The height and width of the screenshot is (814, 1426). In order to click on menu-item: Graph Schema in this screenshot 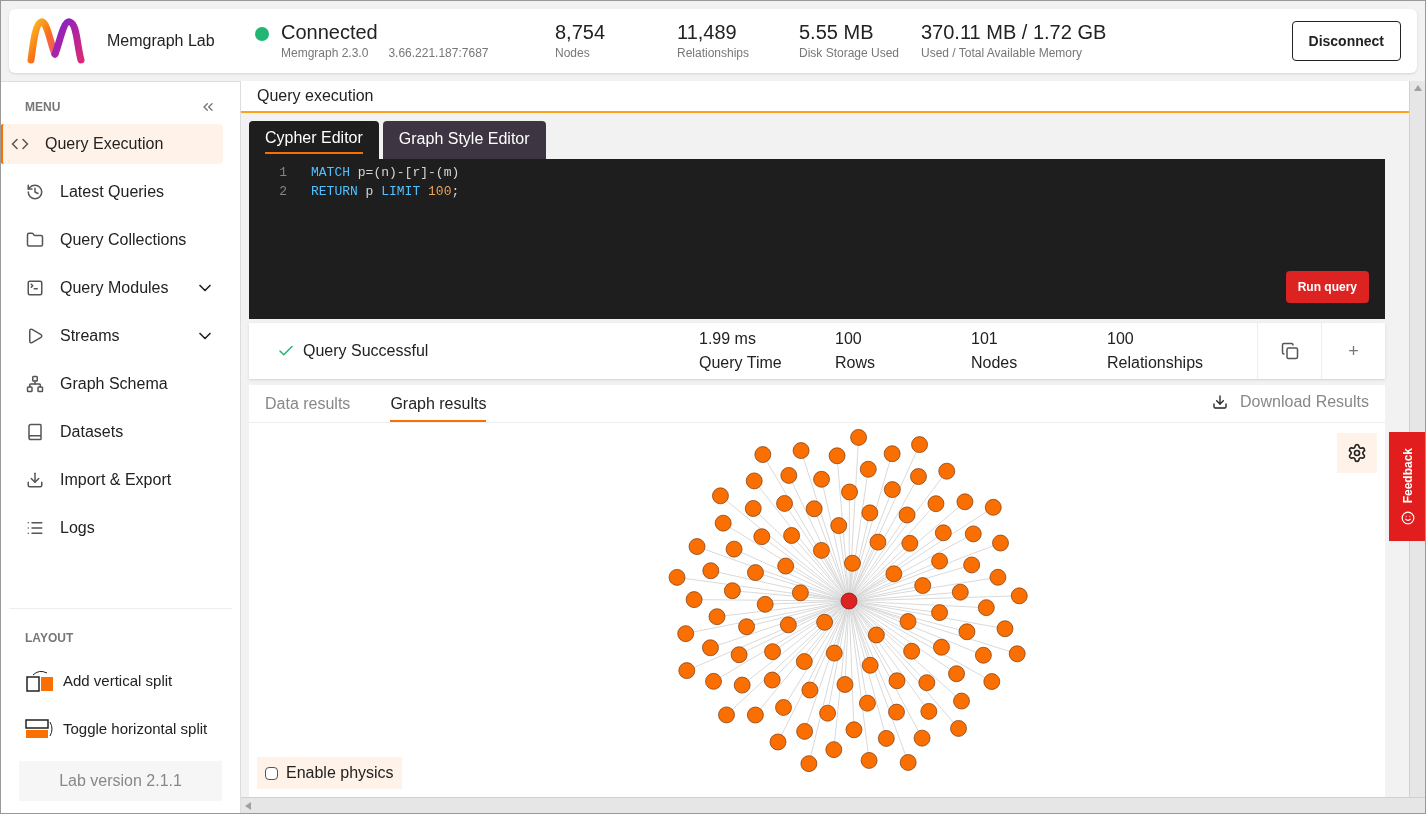, I will do `click(120, 384)`.